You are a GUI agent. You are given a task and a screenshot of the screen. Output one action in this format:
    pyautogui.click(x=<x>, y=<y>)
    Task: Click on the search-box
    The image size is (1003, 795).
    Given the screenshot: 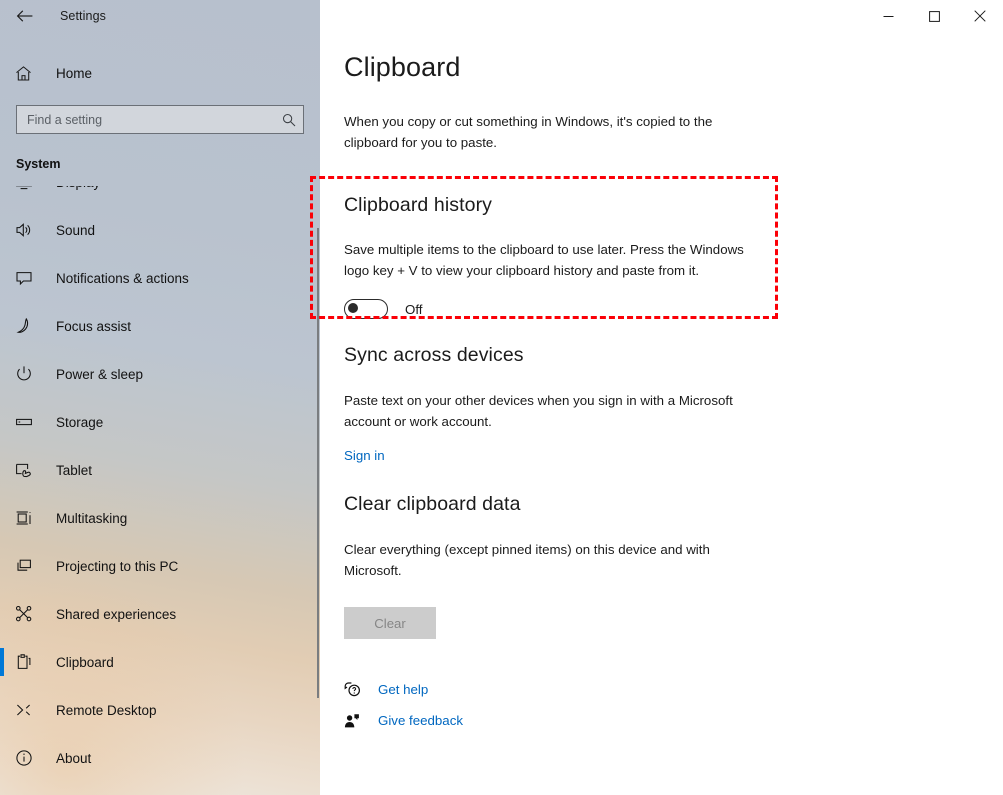 What is the action you would take?
    pyautogui.click(x=160, y=119)
    